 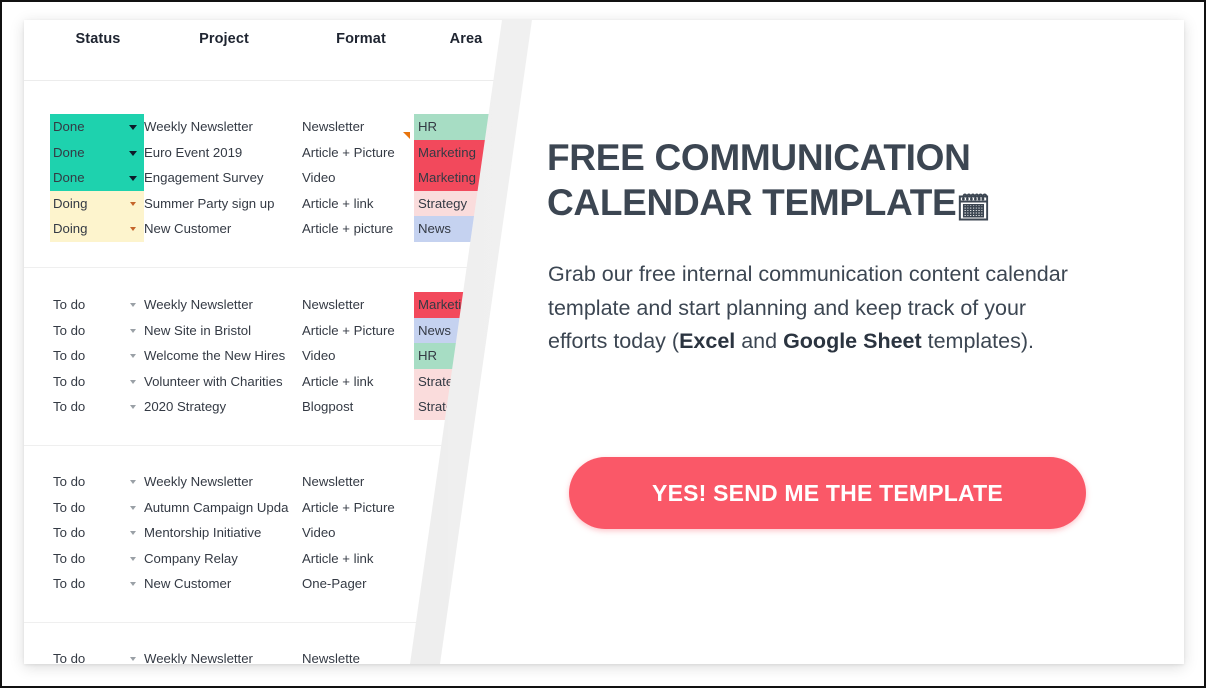 I want to click on cell-project: Summer Party sign up, so click(x=223, y=204).